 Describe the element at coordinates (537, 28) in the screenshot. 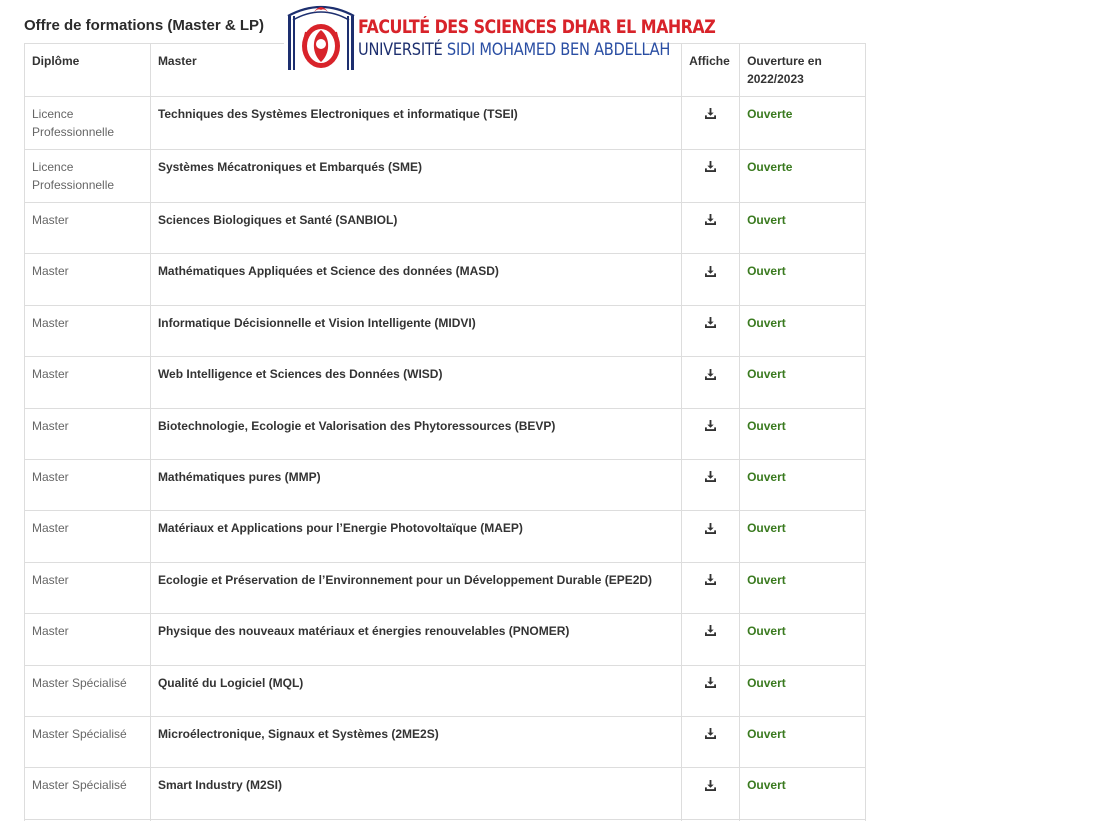

I see `logo-title: FACULTÉ DES SCIENCES DHAR EL MAHRAZ` at that location.